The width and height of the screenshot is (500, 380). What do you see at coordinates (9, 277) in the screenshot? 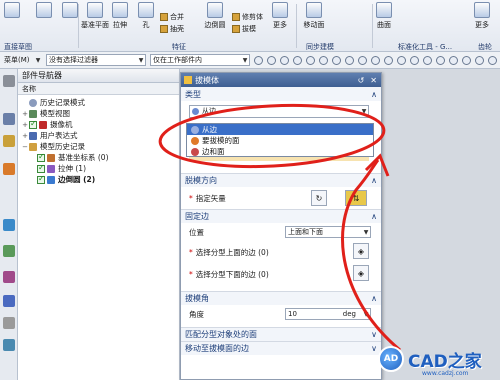
I see `roles-icon` at bounding box center [9, 277].